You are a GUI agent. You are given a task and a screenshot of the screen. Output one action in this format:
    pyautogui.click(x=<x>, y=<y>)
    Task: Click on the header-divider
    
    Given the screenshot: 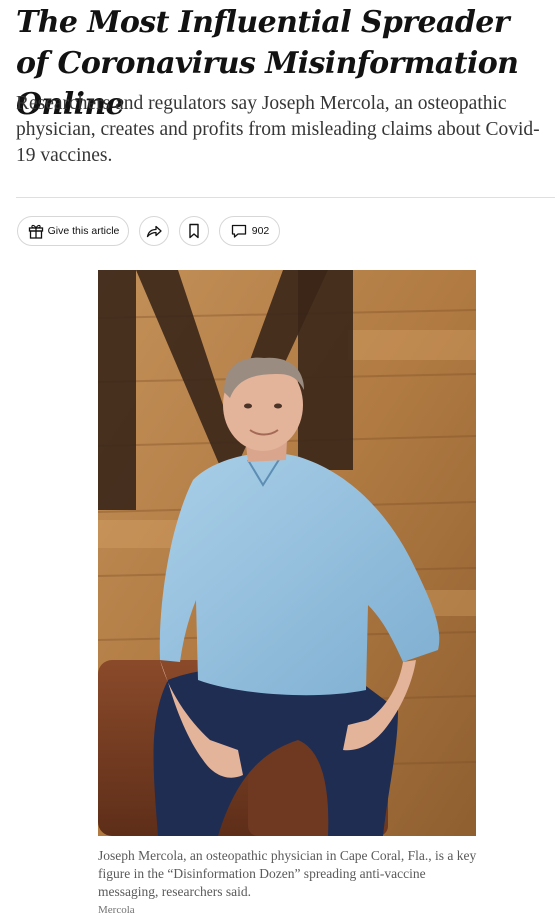 What is the action you would take?
    pyautogui.click(x=285, y=197)
    